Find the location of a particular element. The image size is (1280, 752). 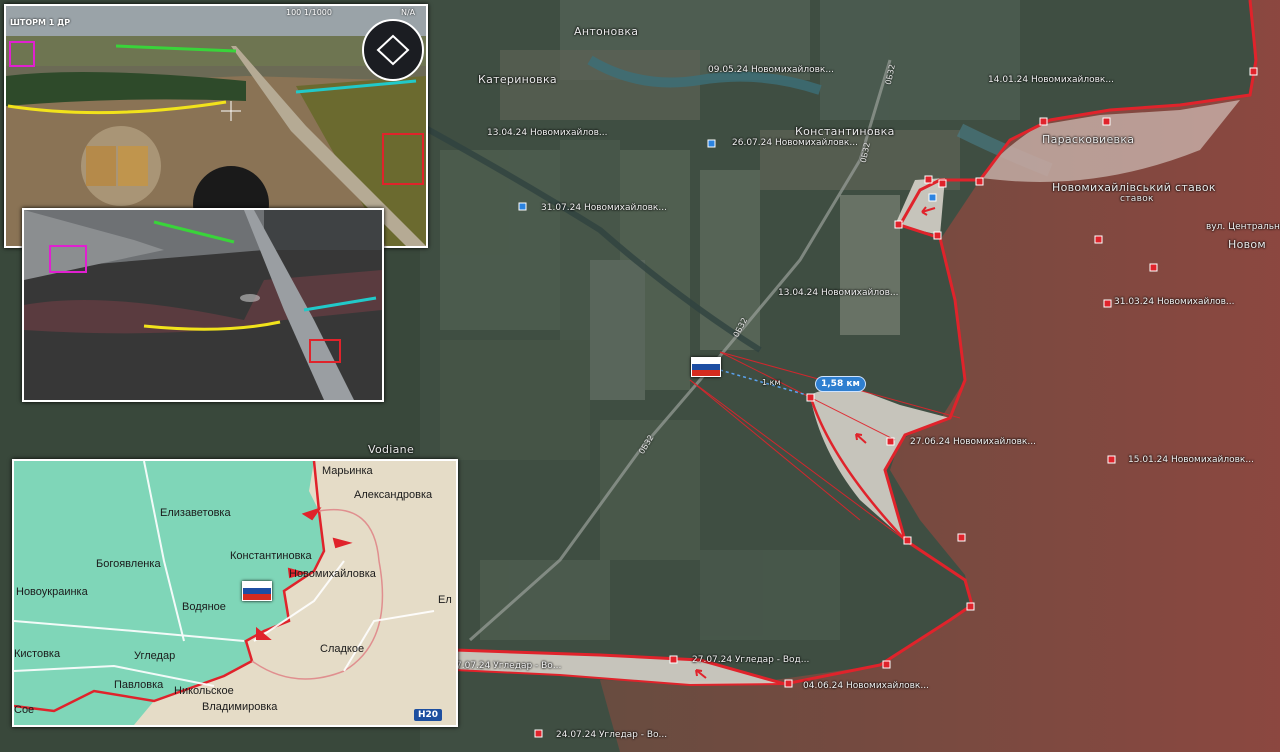

map-place-label: Сладкое is located at coordinates (342, 649).